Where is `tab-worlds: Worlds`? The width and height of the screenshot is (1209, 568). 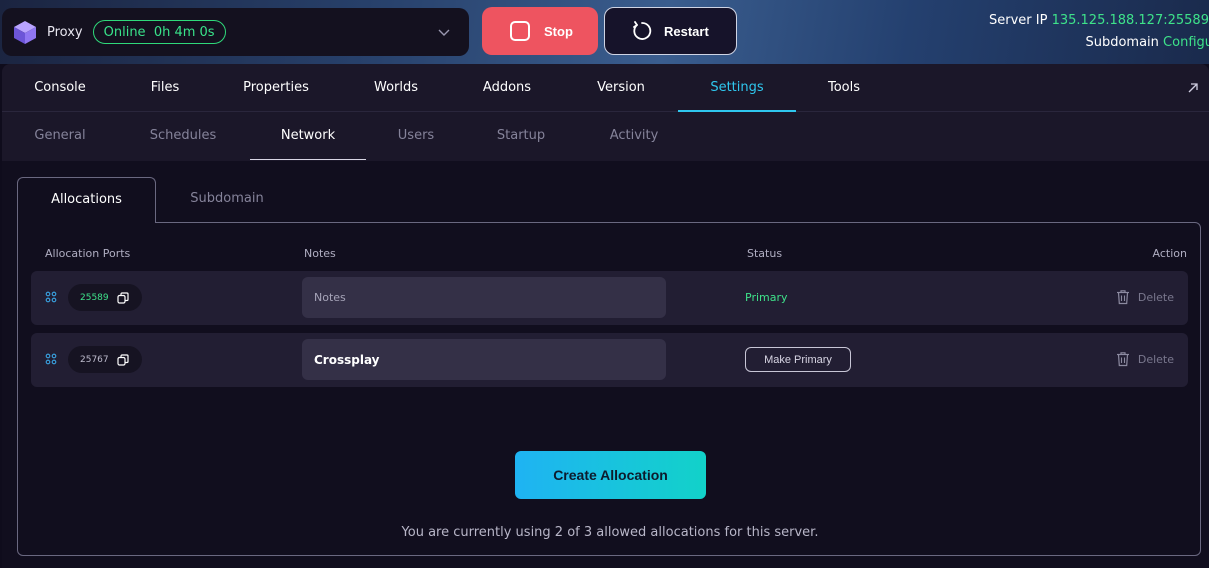
tab-worlds: Worlds is located at coordinates (396, 88).